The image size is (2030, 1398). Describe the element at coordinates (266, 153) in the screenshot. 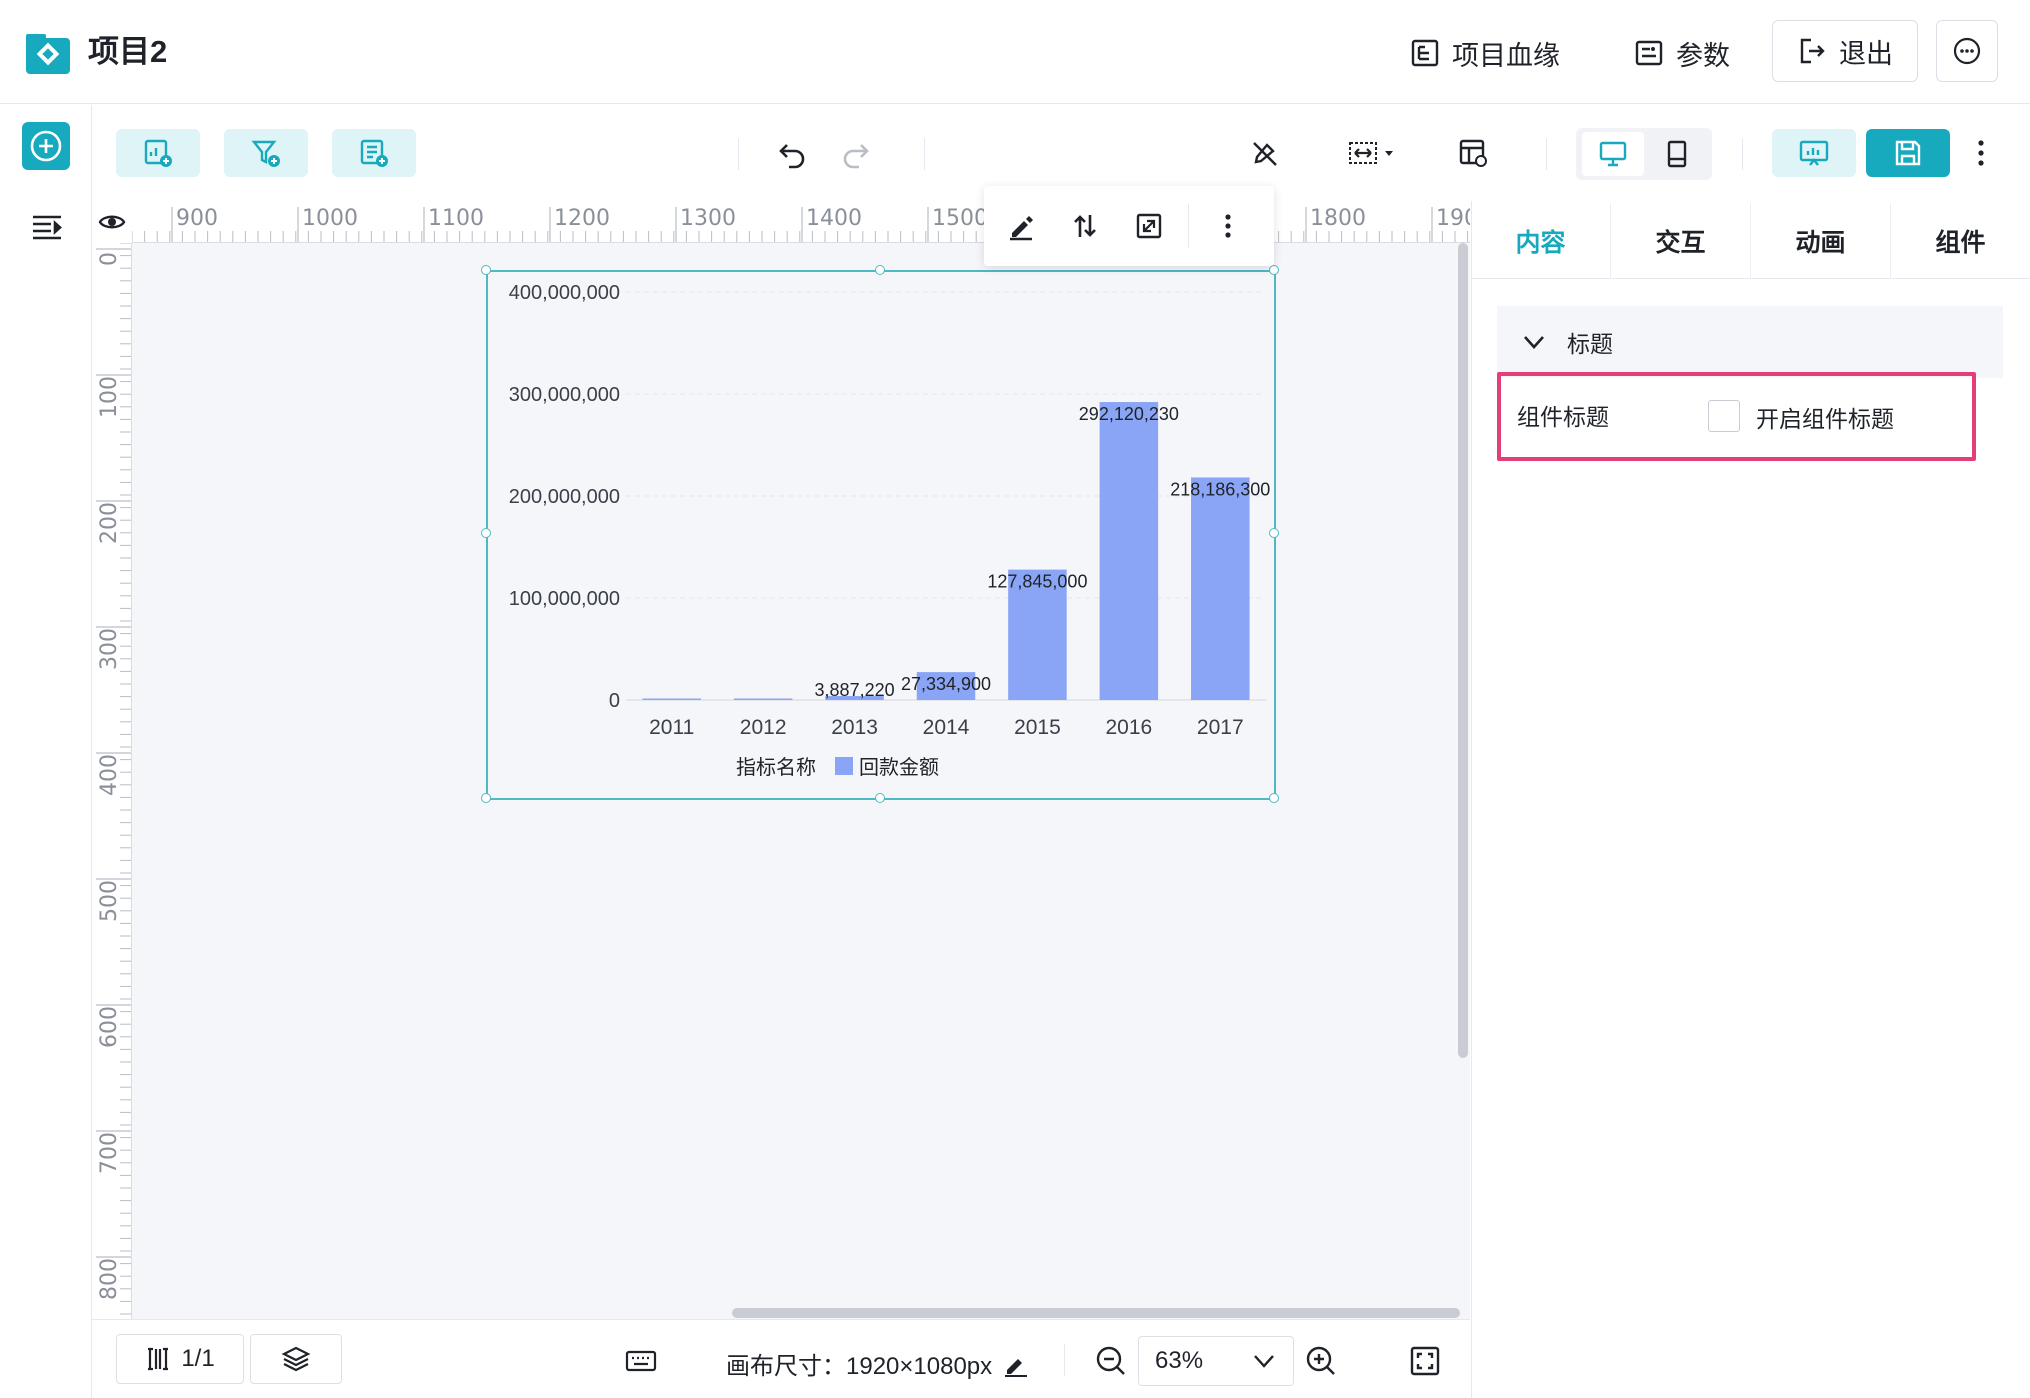

I see `add-filter-button` at that location.